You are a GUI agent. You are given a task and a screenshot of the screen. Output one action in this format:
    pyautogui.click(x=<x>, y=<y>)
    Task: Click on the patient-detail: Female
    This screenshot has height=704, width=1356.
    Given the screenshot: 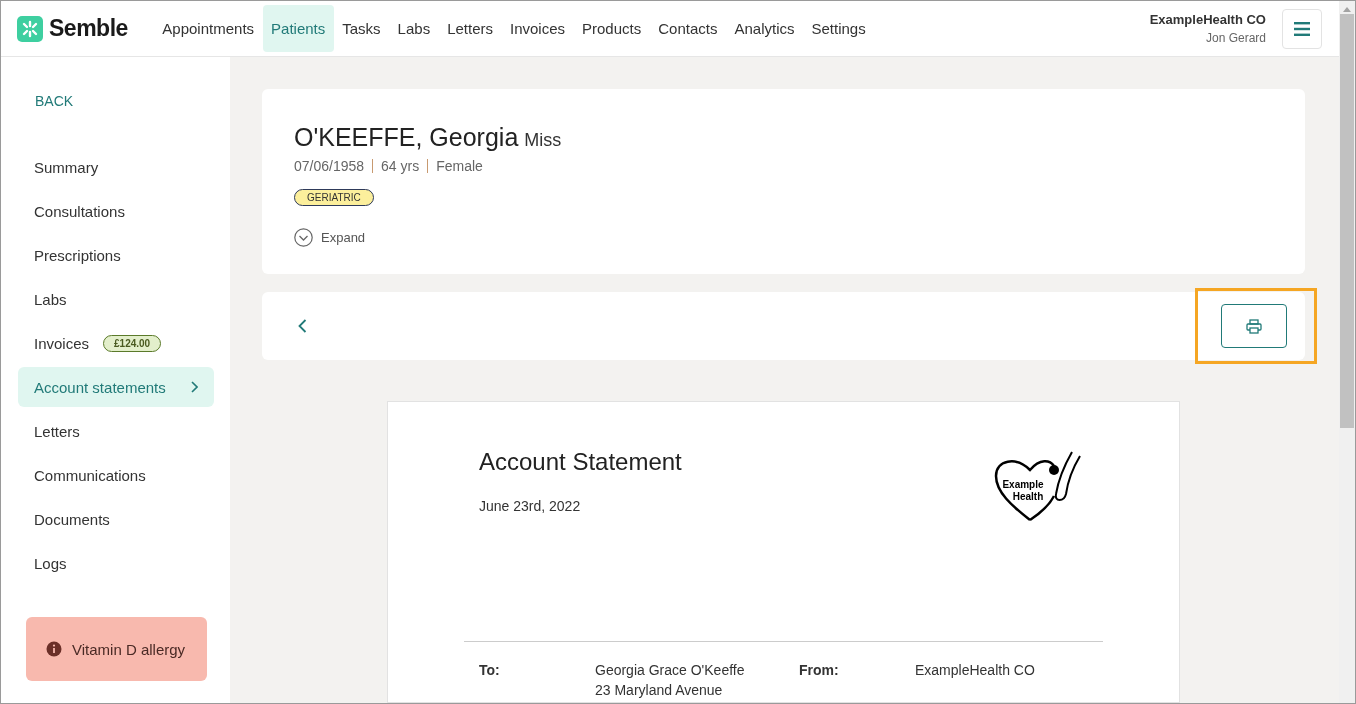 What is the action you would take?
    pyautogui.click(x=459, y=166)
    